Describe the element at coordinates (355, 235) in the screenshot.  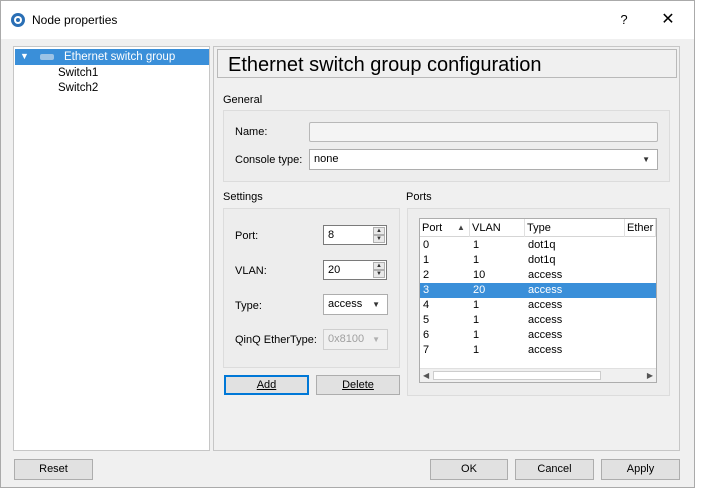
I see `port-spinbox: 8 ▲ ▼` at that location.